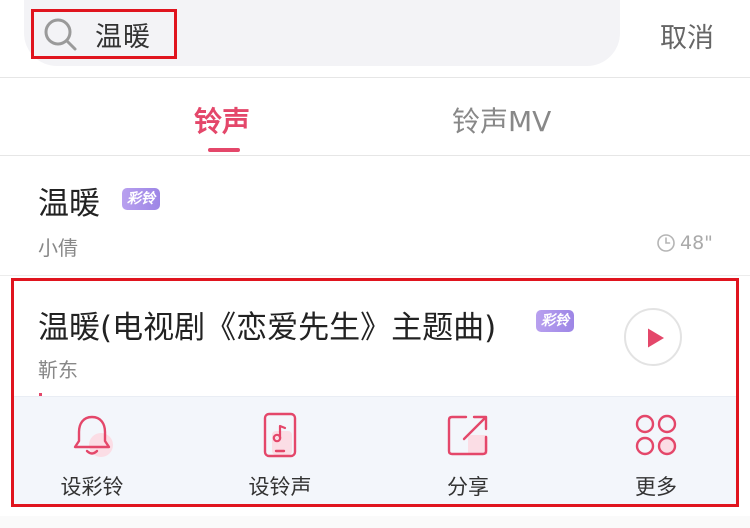 Image resolution: width=750 pixels, height=528 pixels. What do you see at coordinates (58, 248) in the screenshot?
I see `artist-name: 小倩` at bounding box center [58, 248].